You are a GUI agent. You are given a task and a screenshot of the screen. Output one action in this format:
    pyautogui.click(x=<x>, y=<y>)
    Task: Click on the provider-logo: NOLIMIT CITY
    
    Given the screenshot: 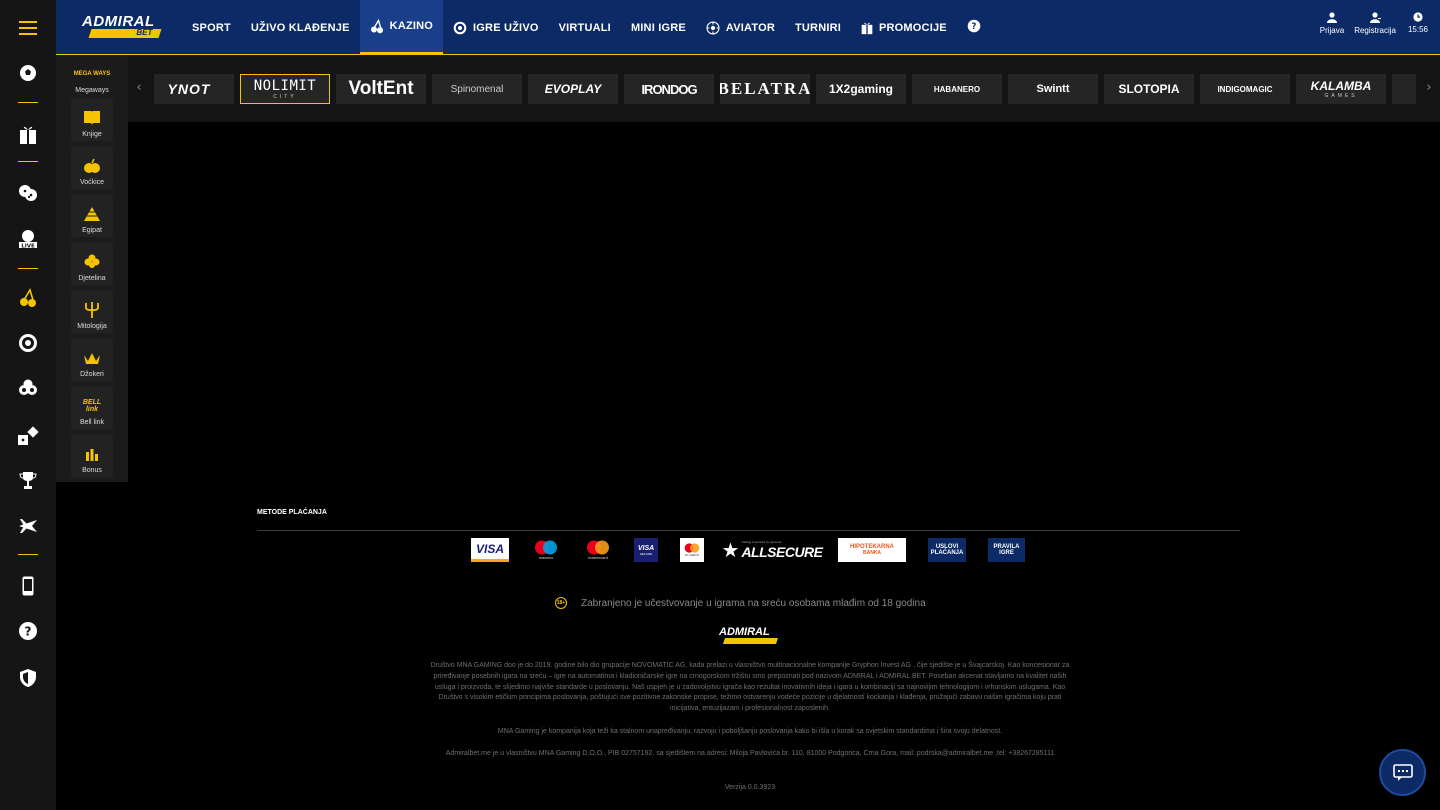 What is the action you would take?
    pyautogui.click(x=285, y=89)
    